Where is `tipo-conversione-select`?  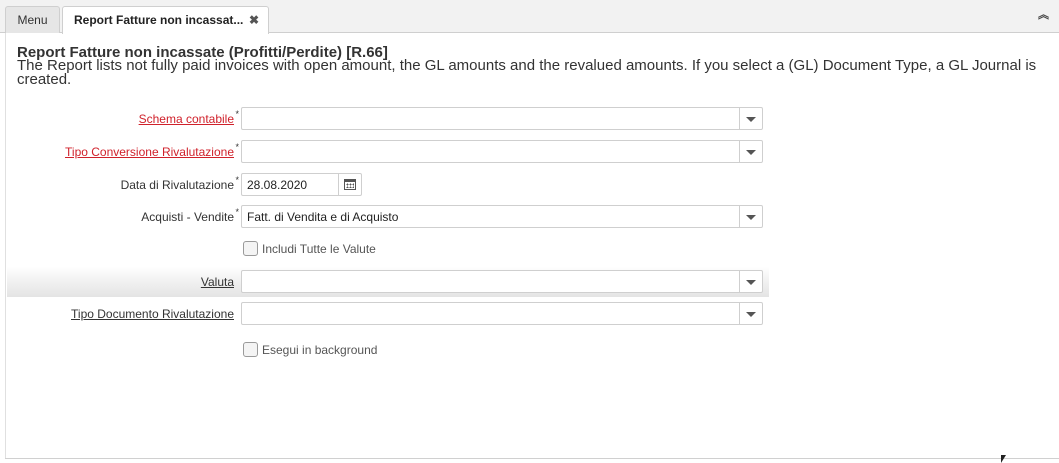
tipo-conversione-select is located at coordinates (502, 151).